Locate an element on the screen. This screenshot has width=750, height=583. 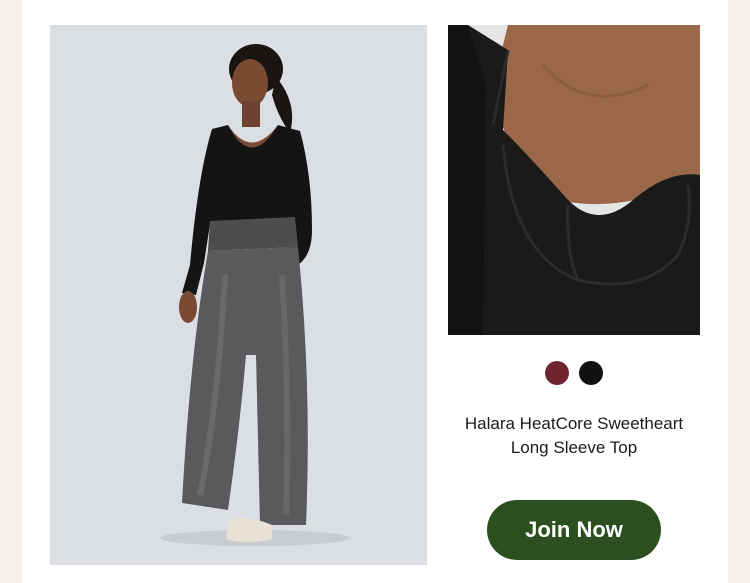
join-now-button: Join Now is located at coordinates (574, 530).